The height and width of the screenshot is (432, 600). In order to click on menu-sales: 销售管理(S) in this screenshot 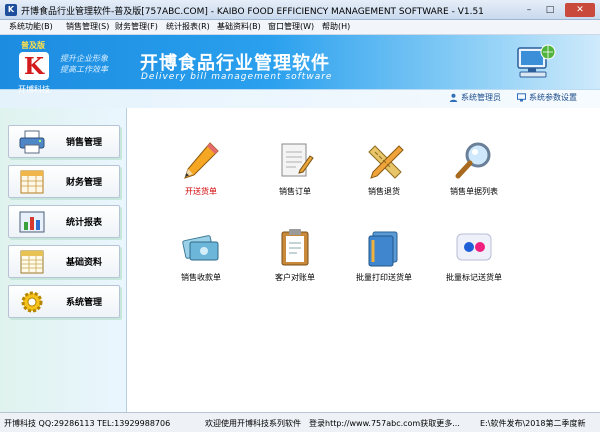, I will do `click(87, 26)`.